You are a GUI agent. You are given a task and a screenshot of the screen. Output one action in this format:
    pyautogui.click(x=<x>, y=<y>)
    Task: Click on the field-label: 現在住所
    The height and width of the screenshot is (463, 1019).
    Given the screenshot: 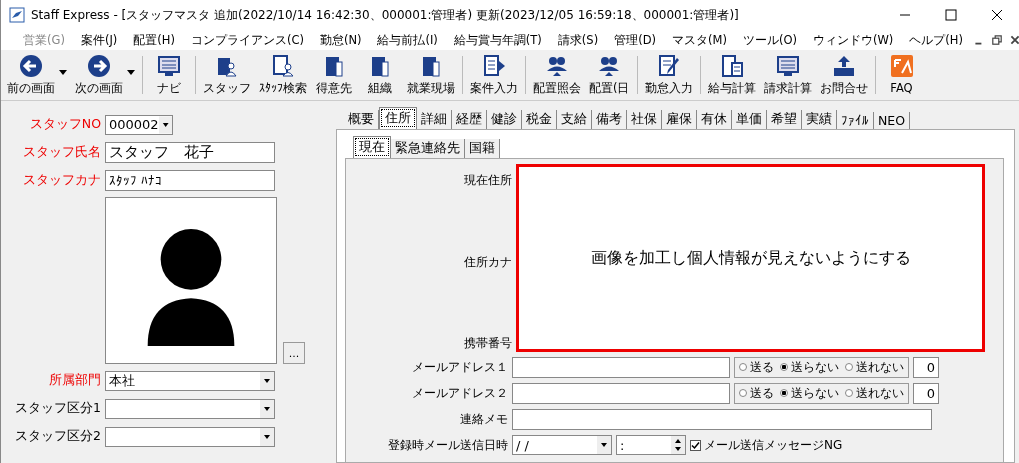 What is the action you would take?
    pyautogui.click(x=487, y=180)
    